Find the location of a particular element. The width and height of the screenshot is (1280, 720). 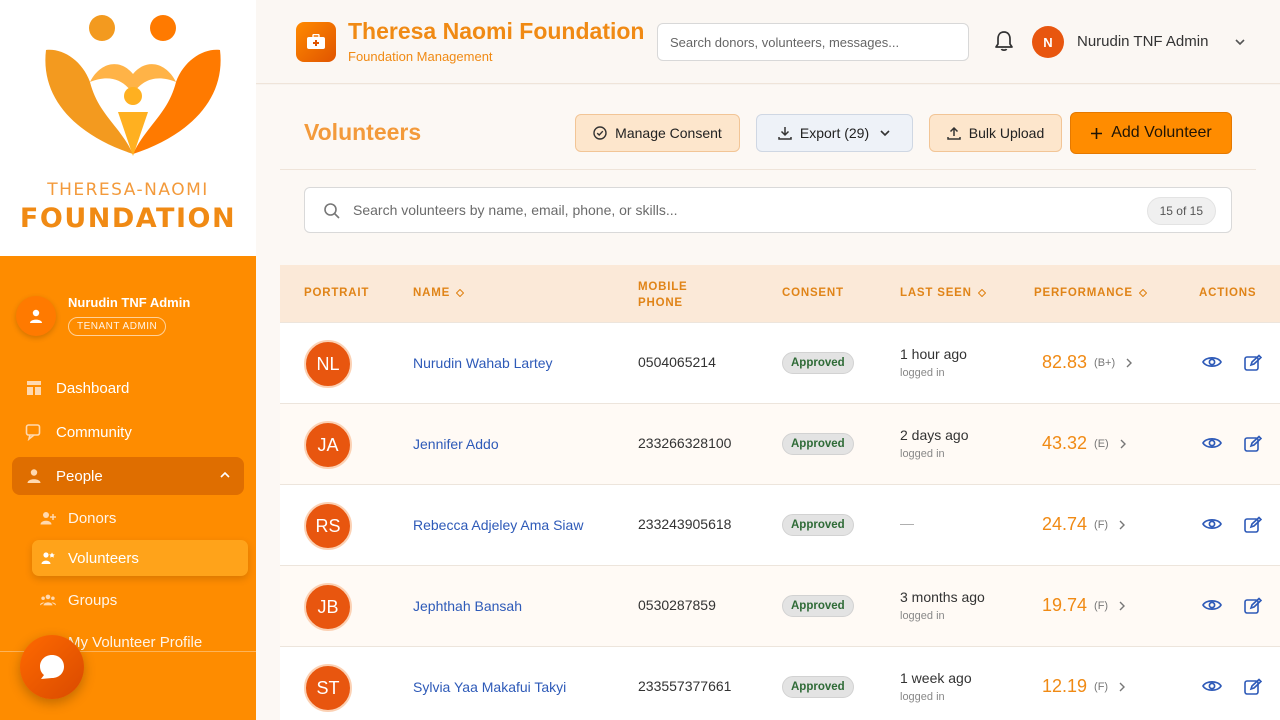

volunteer-name-link: Jephthah Bansah is located at coordinates (467, 606).